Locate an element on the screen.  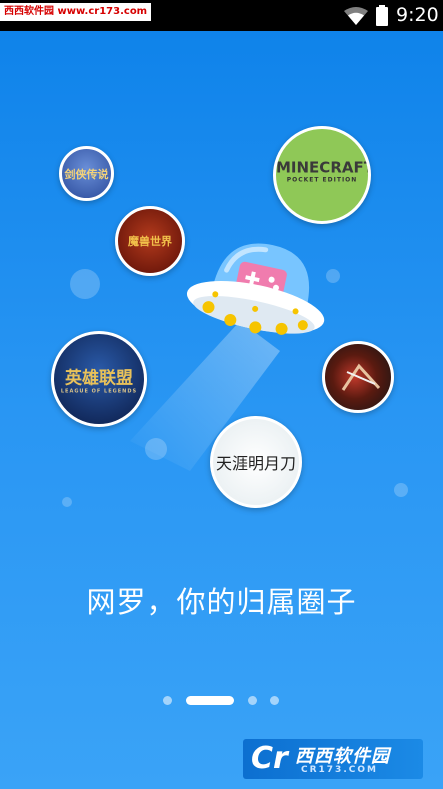
game-label: 英雄联盟 LEAGUE OF LEGENDS is located at coordinates (99, 379).